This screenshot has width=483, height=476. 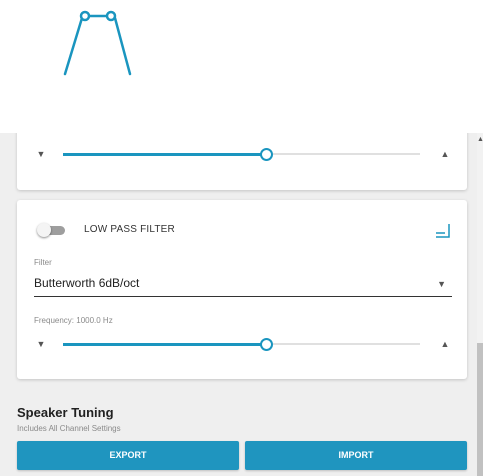 What do you see at coordinates (128, 455) in the screenshot?
I see `export-button: EXPORT` at bounding box center [128, 455].